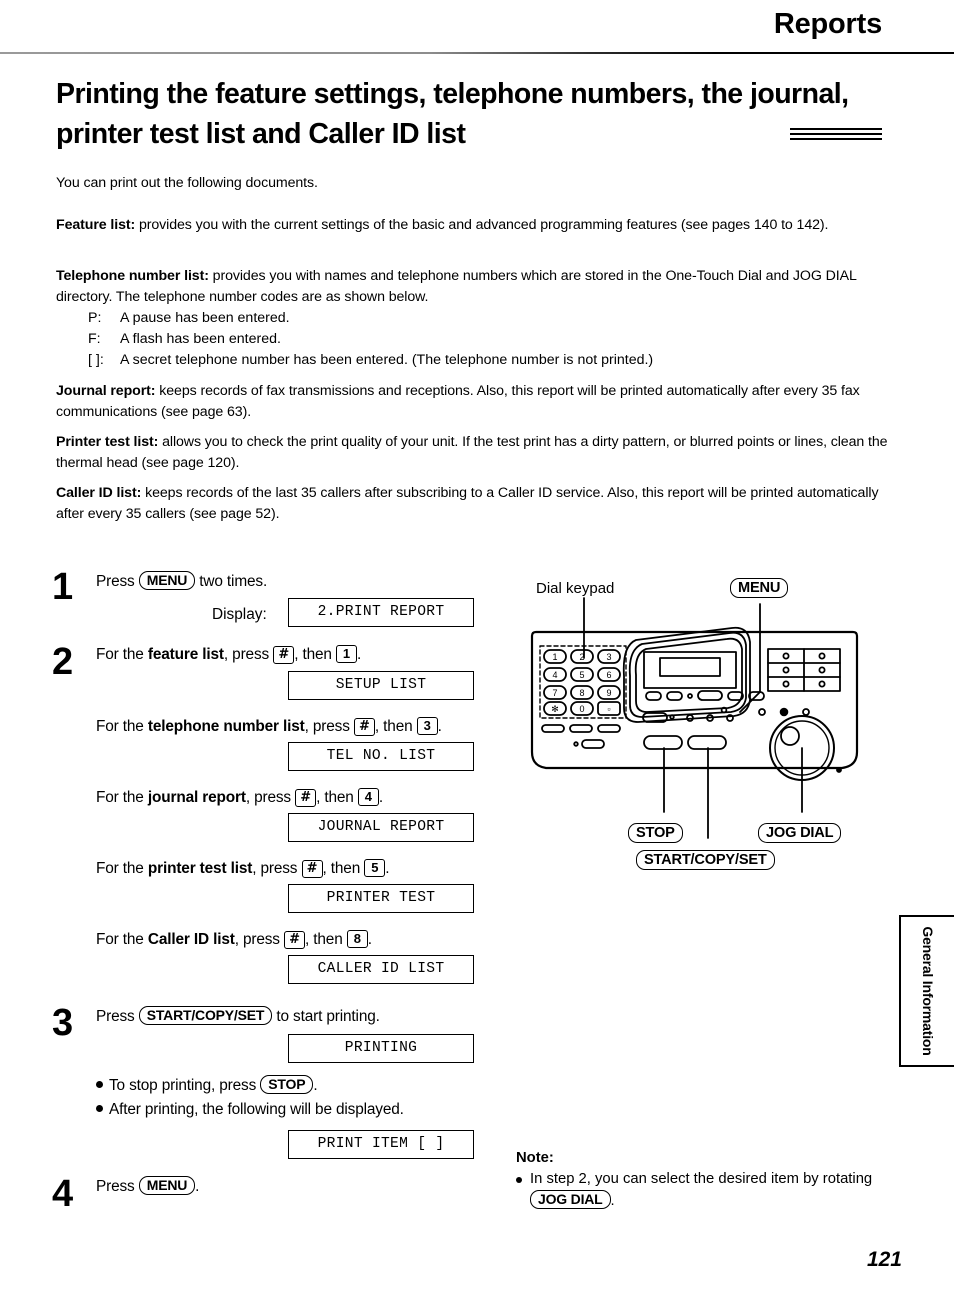  What do you see at coordinates (115, 1186) in the screenshot?
I see `step-4-text-before: Press` at bounding box center [115, 1186].